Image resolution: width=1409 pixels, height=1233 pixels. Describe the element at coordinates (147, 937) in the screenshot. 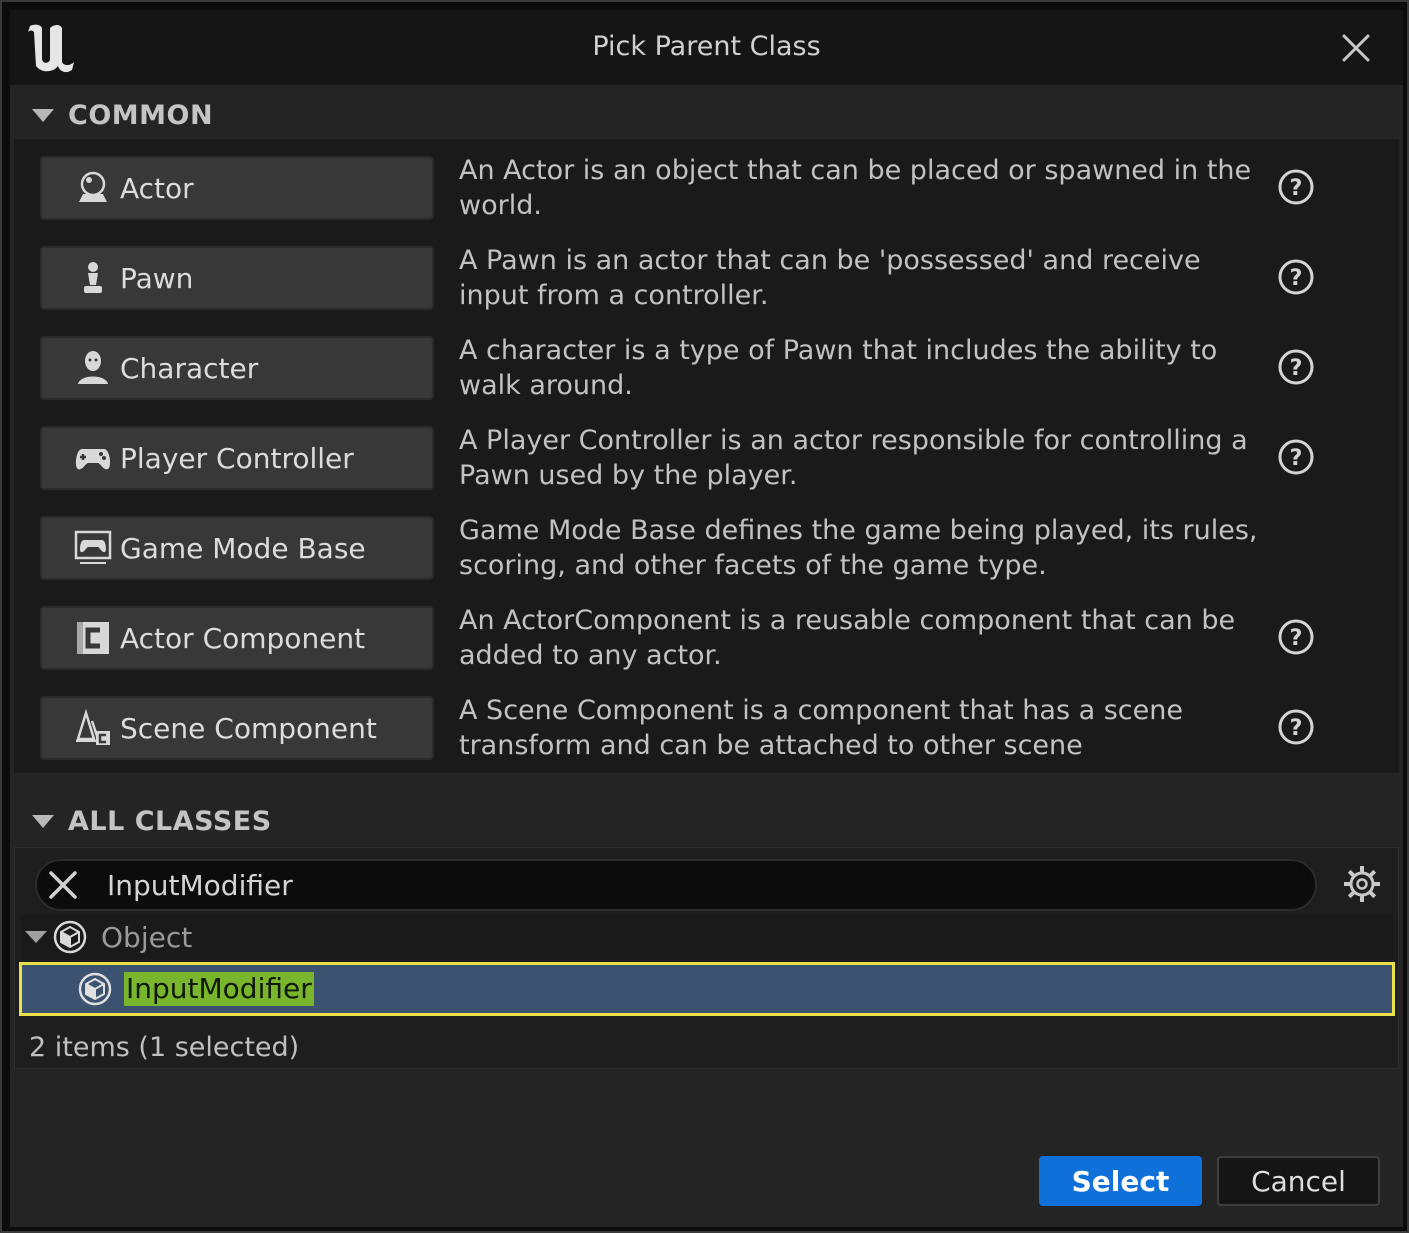

I see `tree-item-label: Object` at that location.